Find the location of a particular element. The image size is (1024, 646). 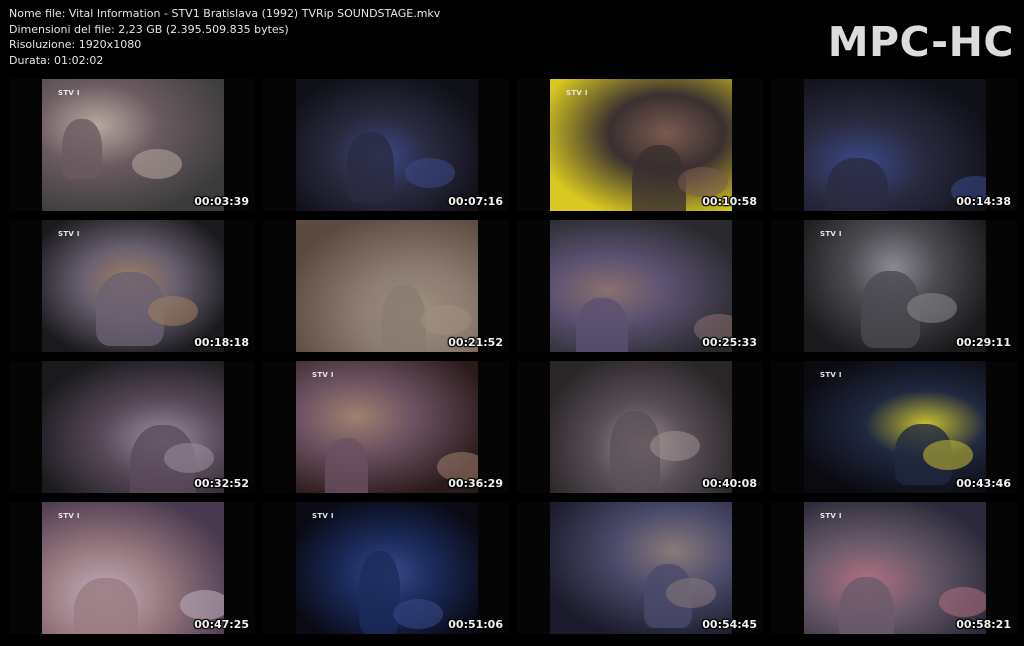

video-thumbnail: STV I 00:43:46 is located at coordinates (894, 427).